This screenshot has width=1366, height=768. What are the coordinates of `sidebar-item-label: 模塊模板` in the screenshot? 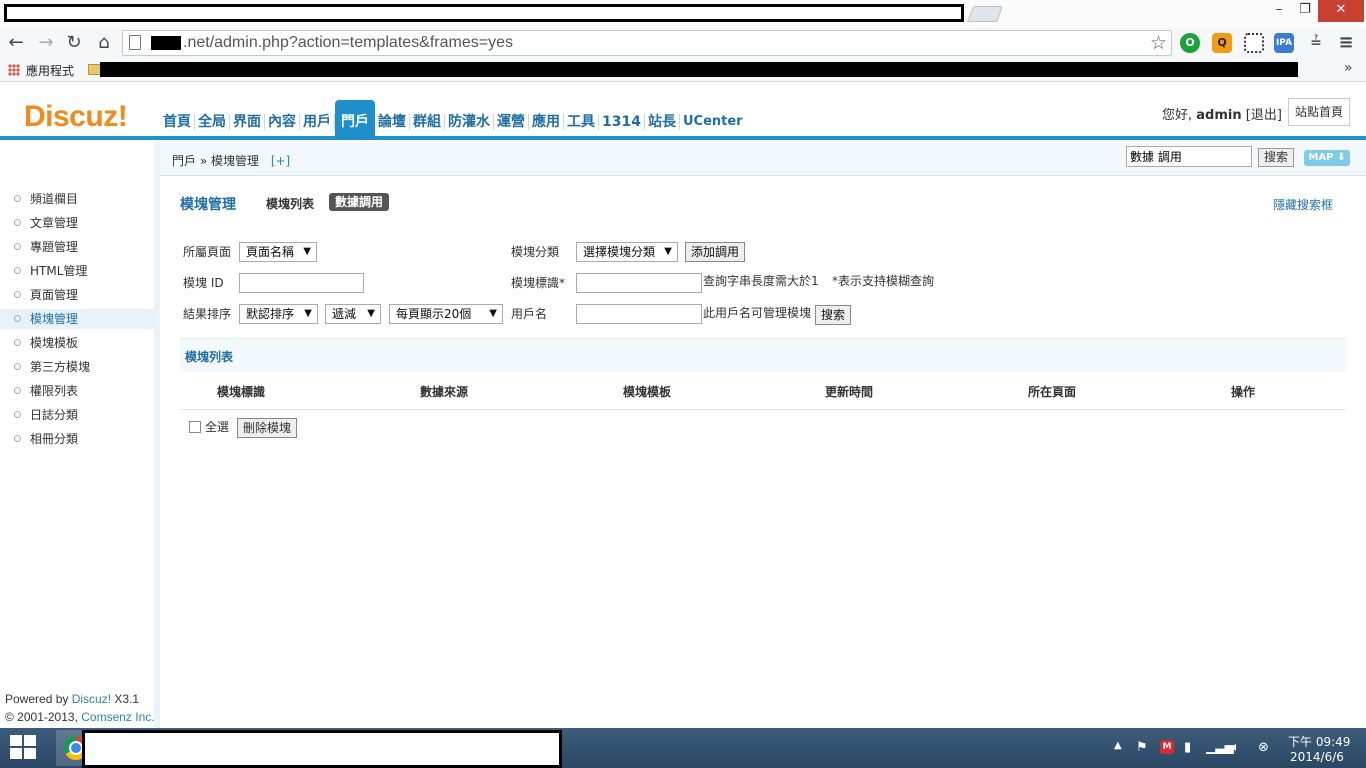 It's located at (54, 343).